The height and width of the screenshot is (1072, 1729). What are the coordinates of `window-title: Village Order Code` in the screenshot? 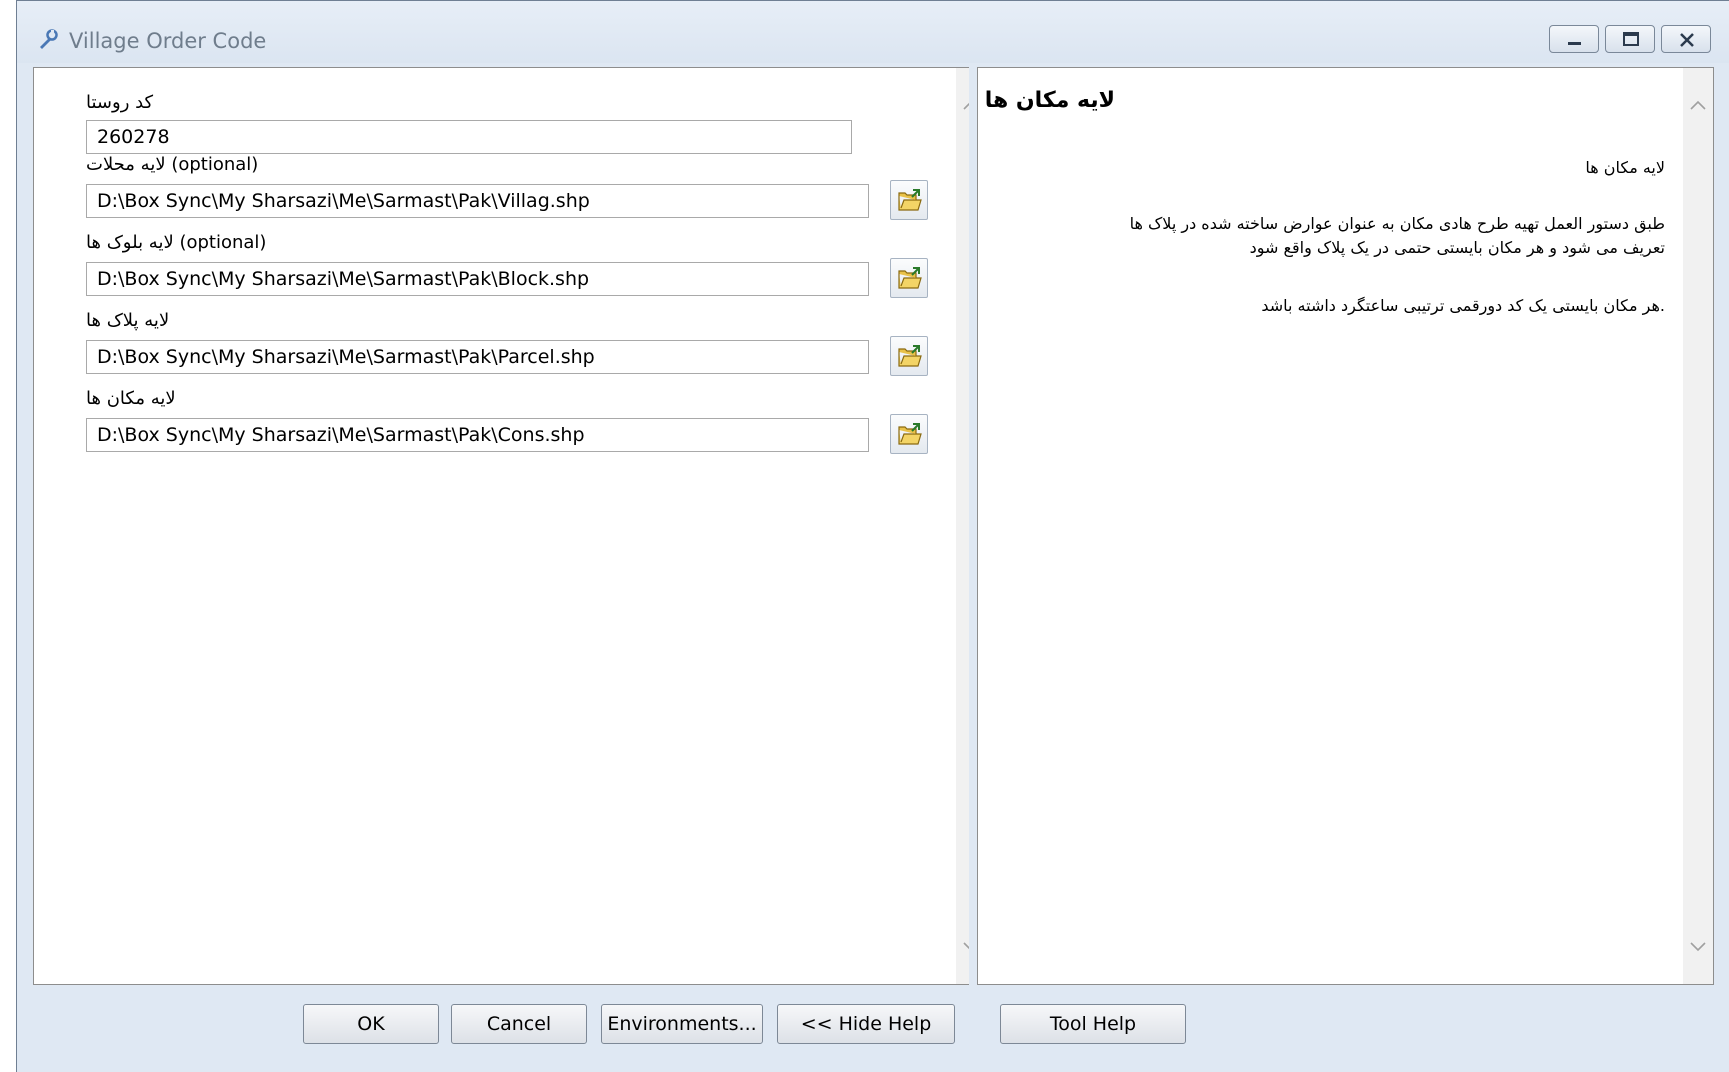 It's located at (168, 41).